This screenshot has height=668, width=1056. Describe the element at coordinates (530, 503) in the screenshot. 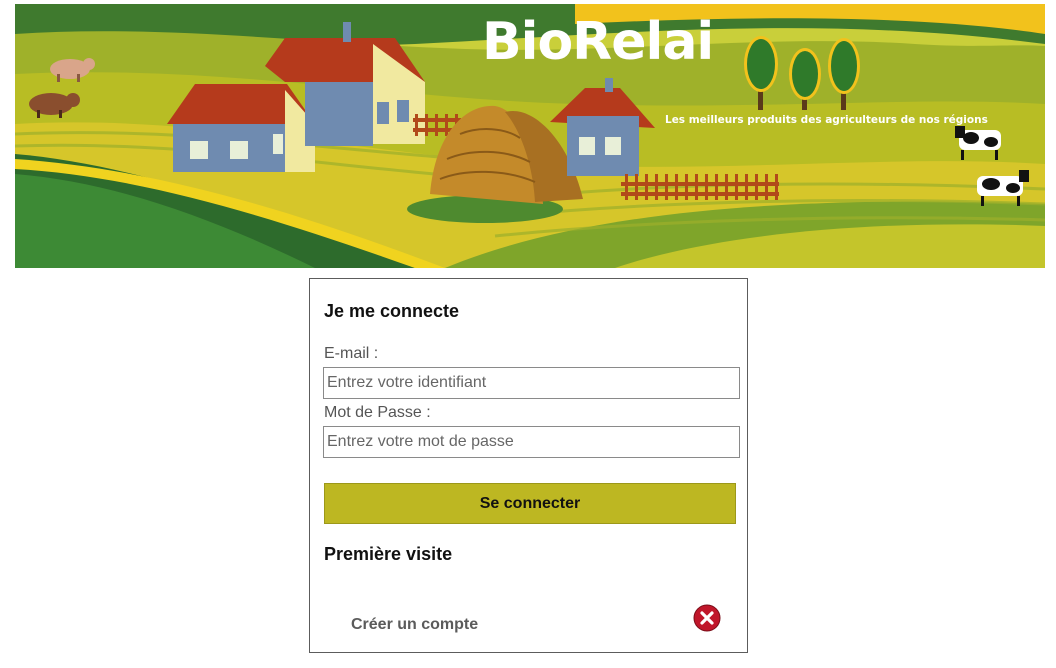

I see `login-button: Se connecter` at that location.